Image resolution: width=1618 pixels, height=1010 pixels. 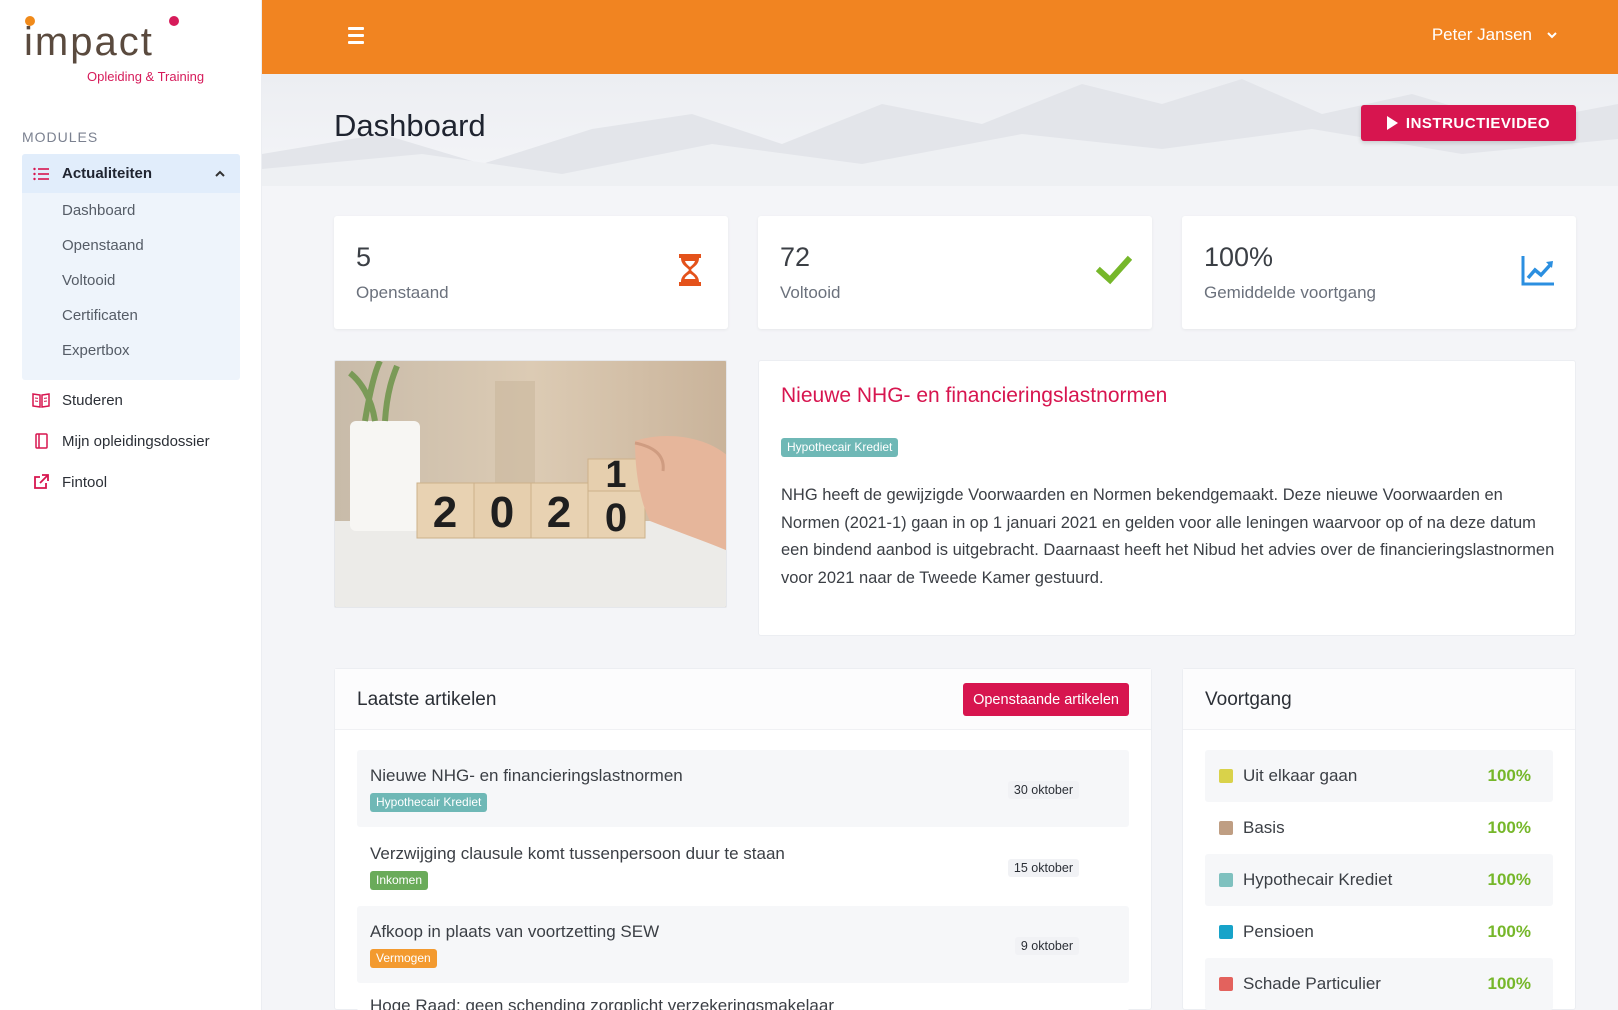 I want to click on progress-row: Pensioen 100%, so click(x=1379, y=932).